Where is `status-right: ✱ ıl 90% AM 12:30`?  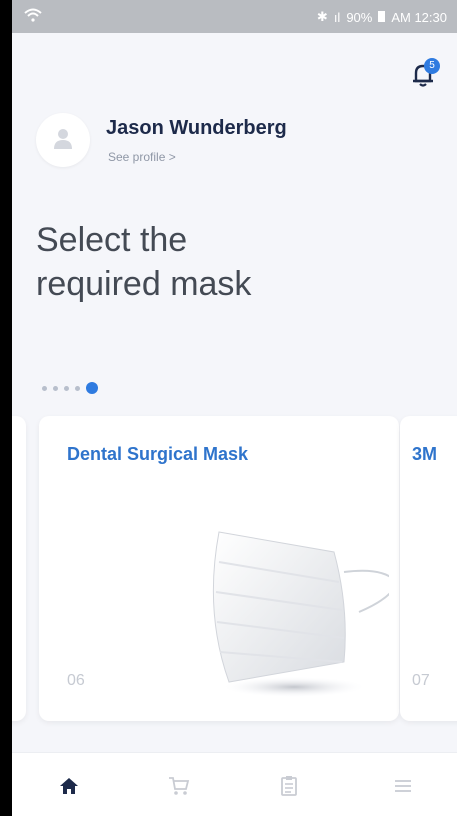 status-right: ✱ ıl 90% AM 12:30 is located at coordinates (382, 17).